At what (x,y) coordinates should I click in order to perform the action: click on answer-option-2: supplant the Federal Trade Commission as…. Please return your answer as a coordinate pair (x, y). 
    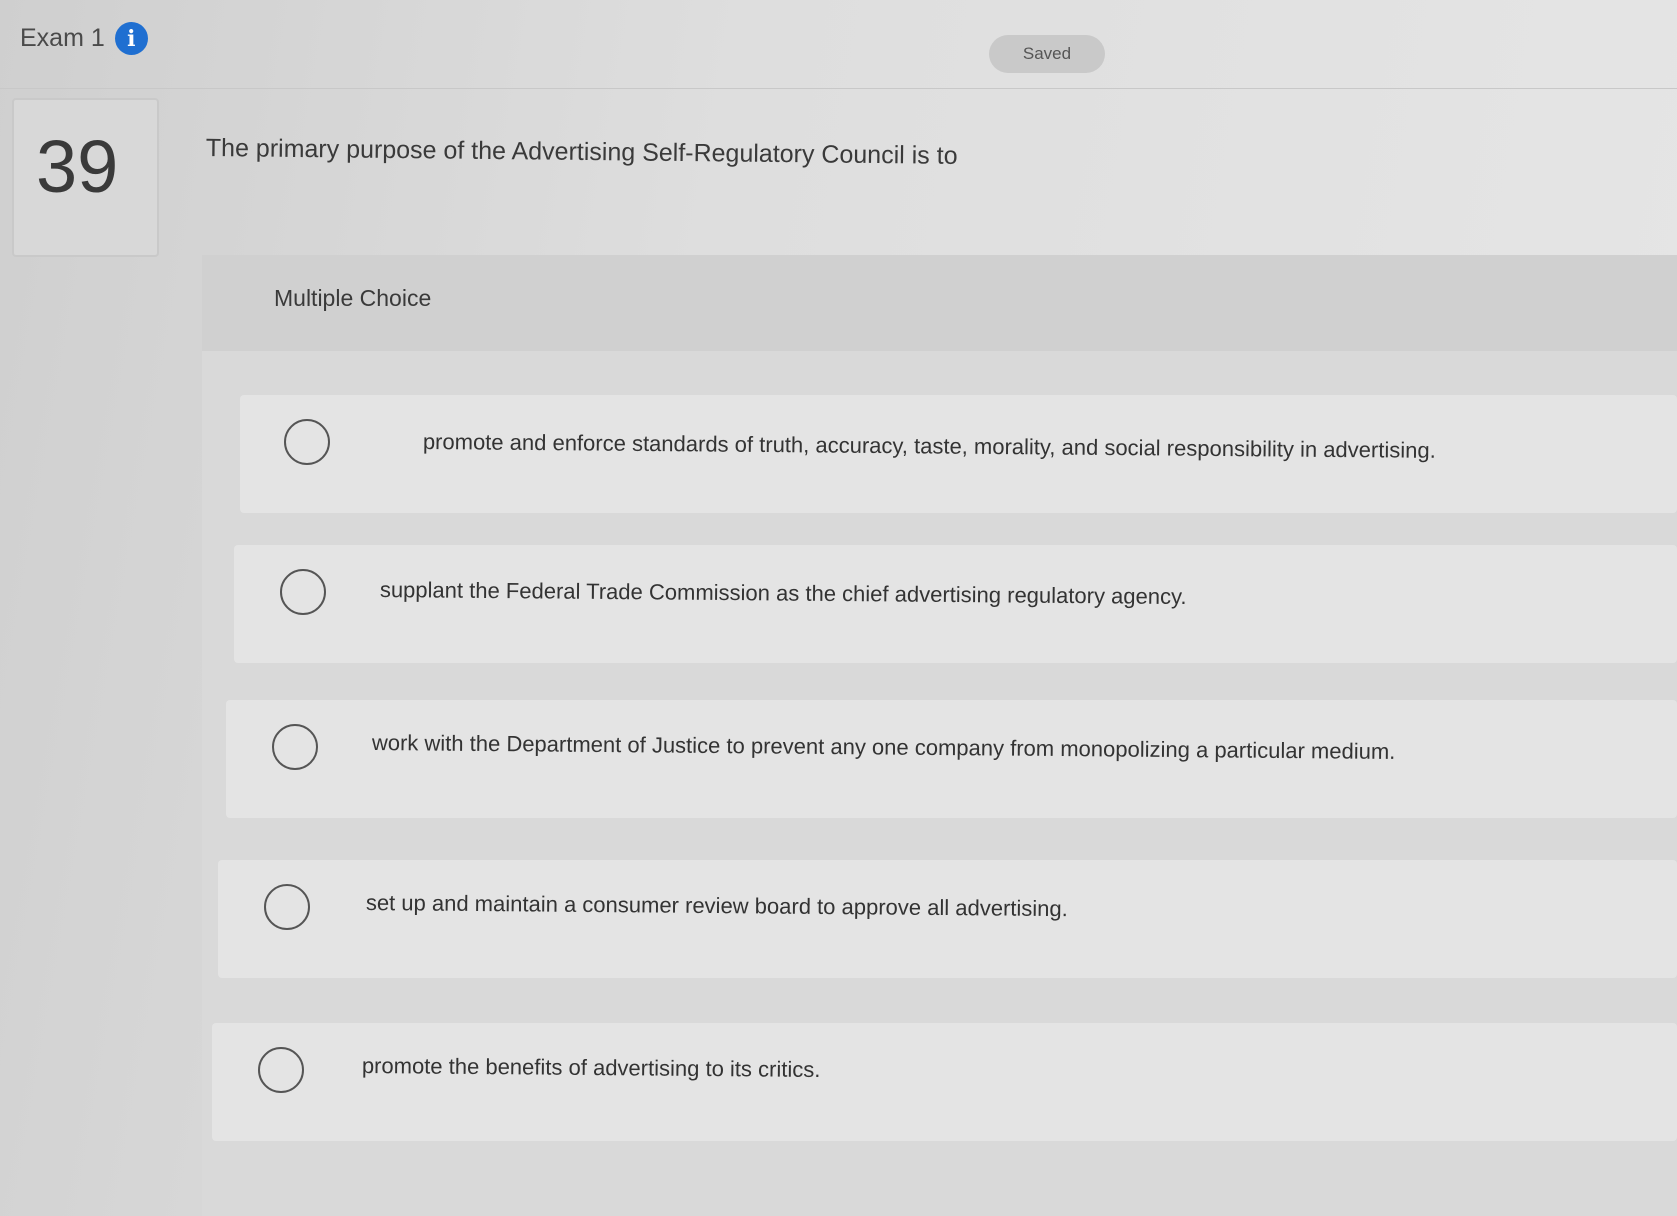
    Looking at the image, I should click on (955, 604).